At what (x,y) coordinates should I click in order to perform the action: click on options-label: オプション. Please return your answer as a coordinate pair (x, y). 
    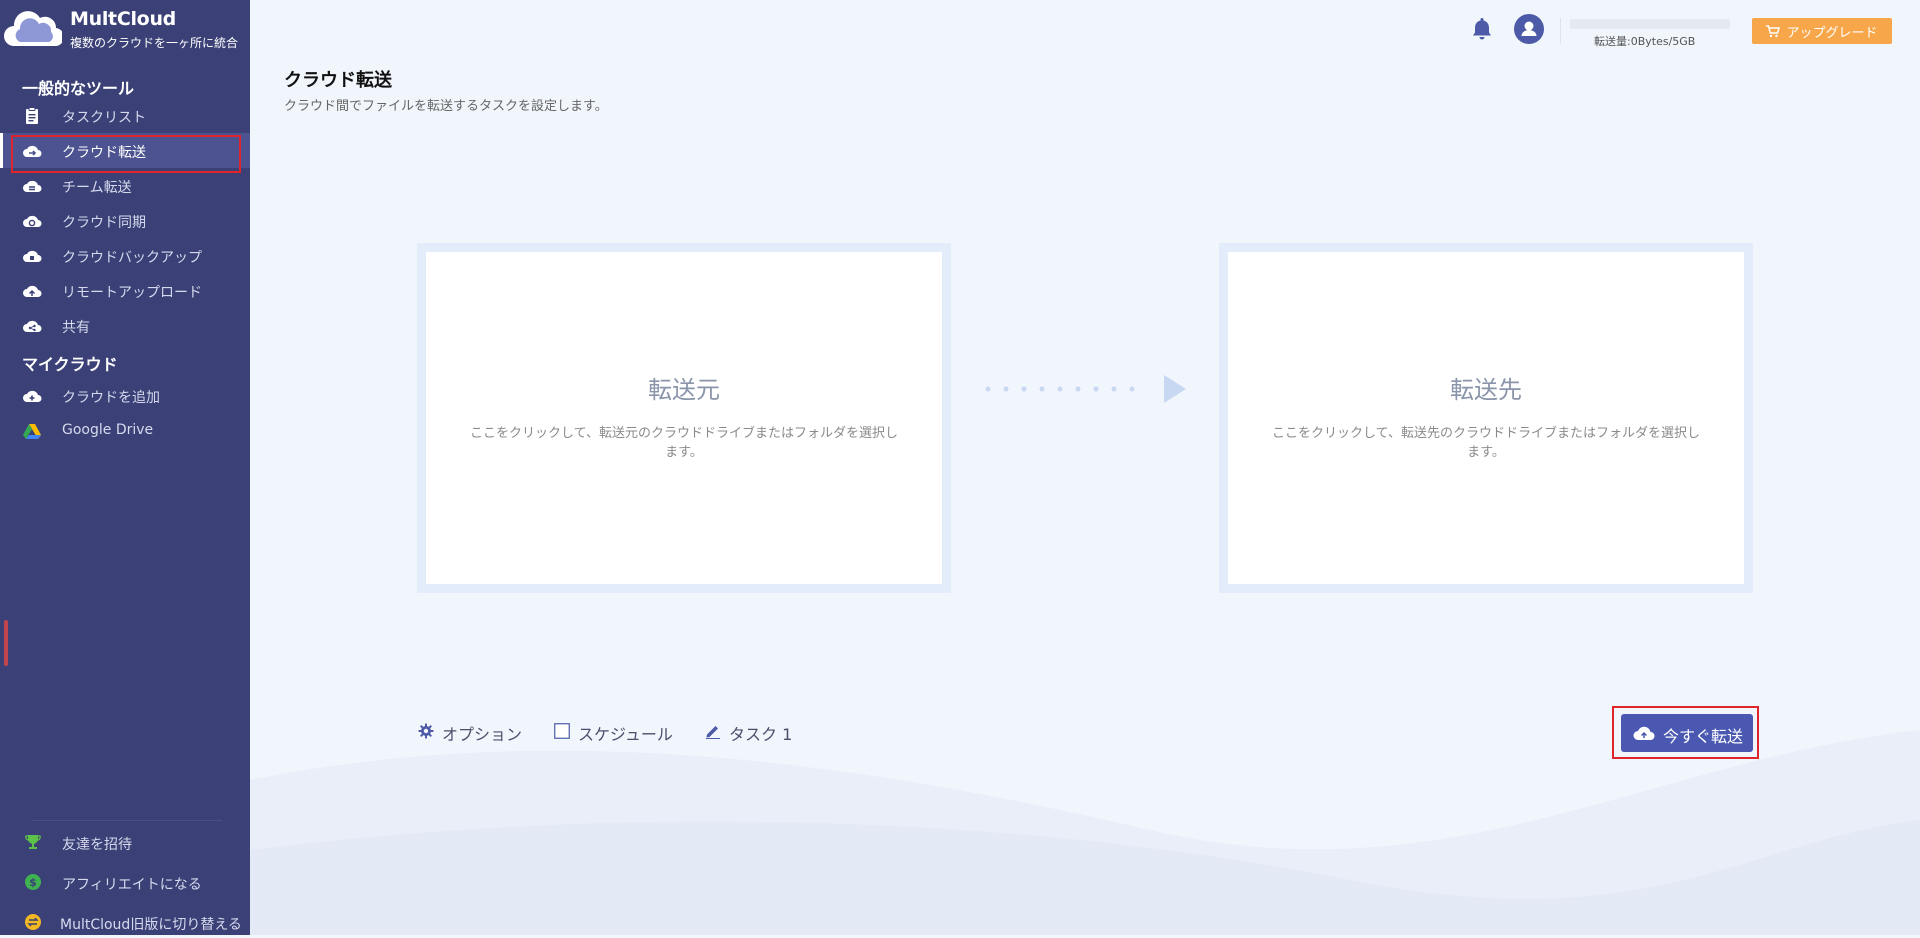
    Looking at the image, I should click on (482, 734).